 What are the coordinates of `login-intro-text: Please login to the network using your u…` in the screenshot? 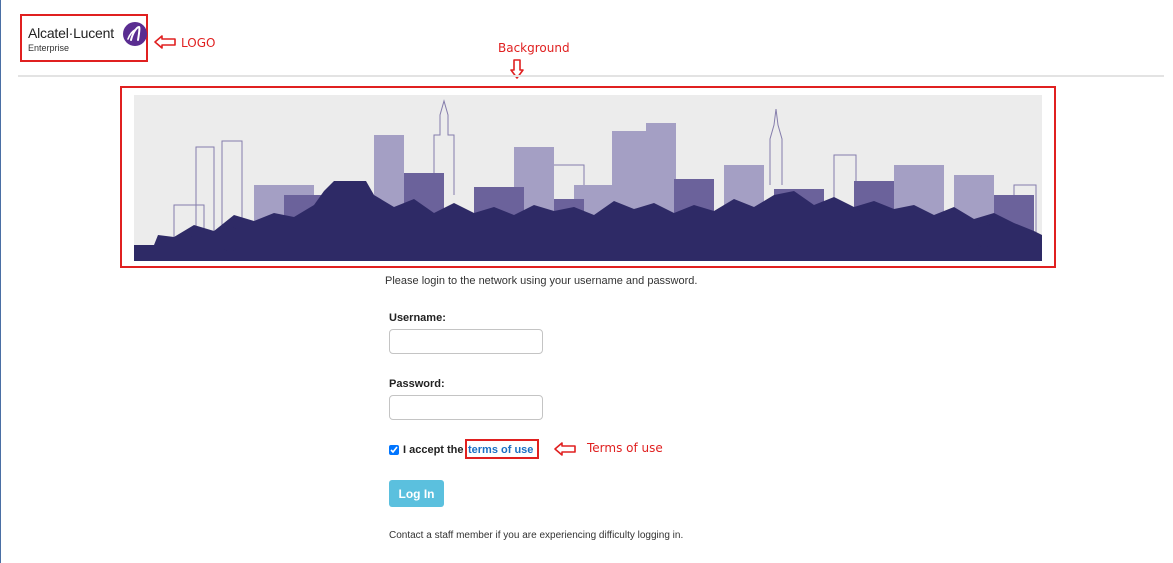 It's located at (541, 281).